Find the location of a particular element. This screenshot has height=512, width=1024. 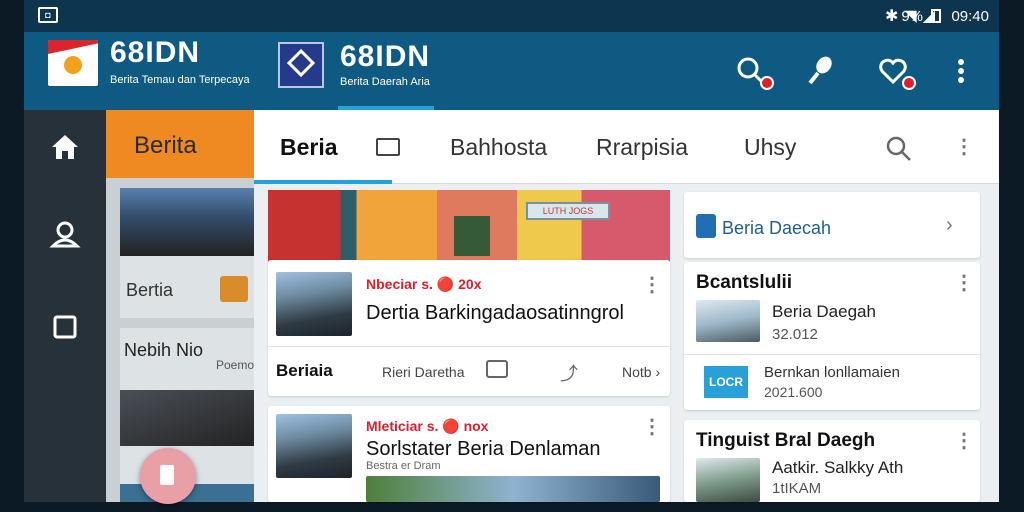

read-more-label: Notb is located at coordinates (637, 372).